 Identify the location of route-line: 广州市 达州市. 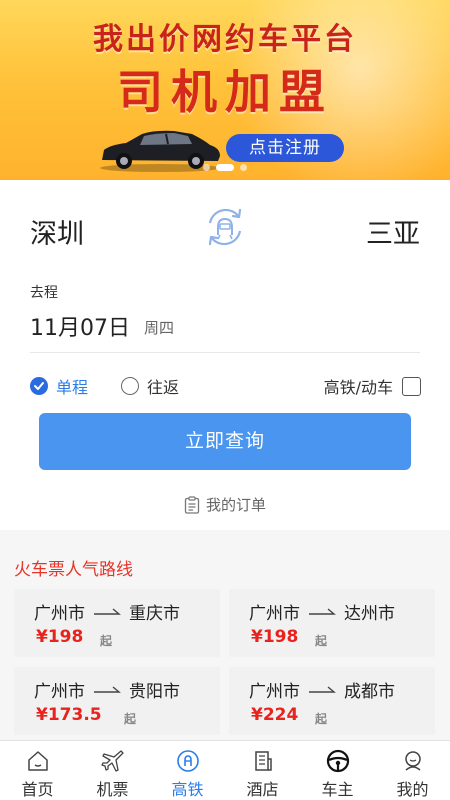
(322, 611).